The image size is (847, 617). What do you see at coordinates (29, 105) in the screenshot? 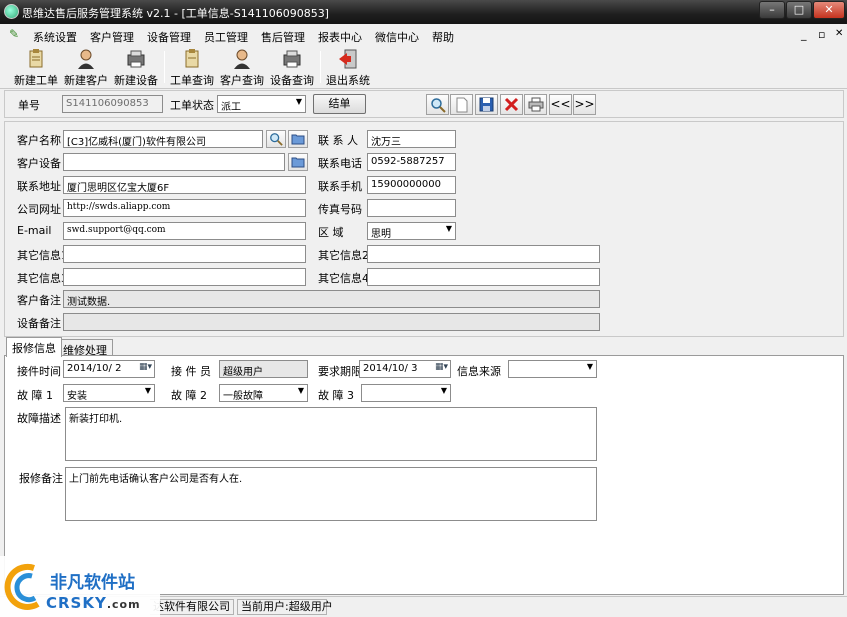
I see `order-number-label: 单号` at bounding box center [29, 105].